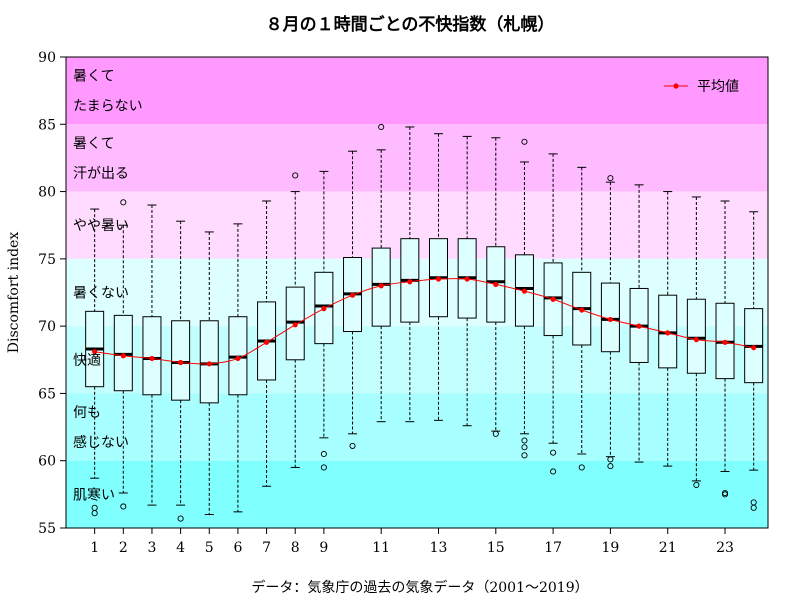  Describe the element at coordinates (47, 260) in the screenshot. I see `y-tick-label-75: 75` at that location.